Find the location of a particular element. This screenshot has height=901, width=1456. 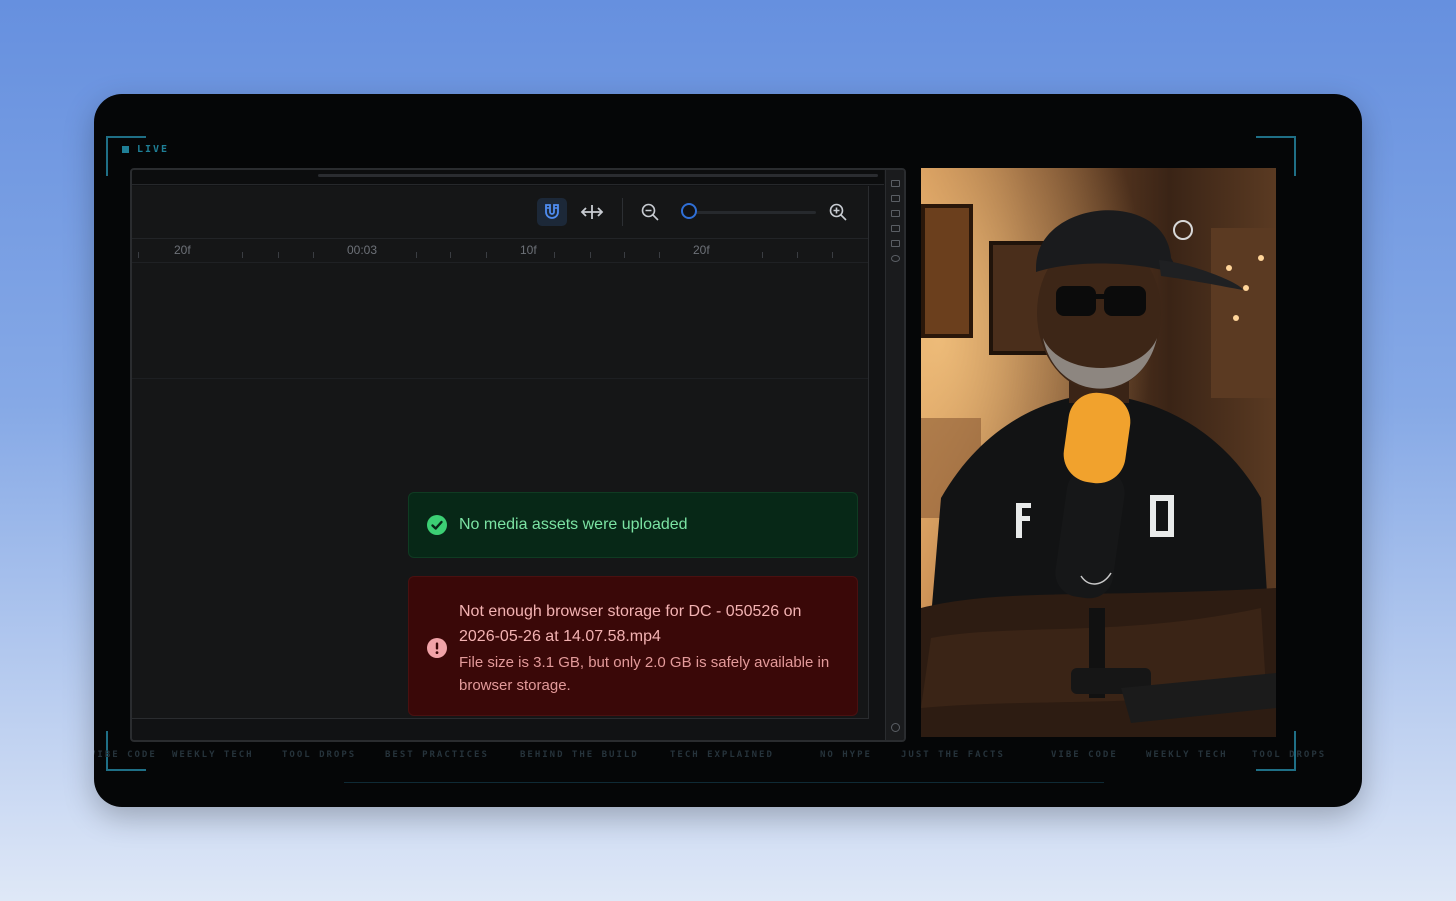

ticker-item: NO HYPE is located at coordinates (846, 755).